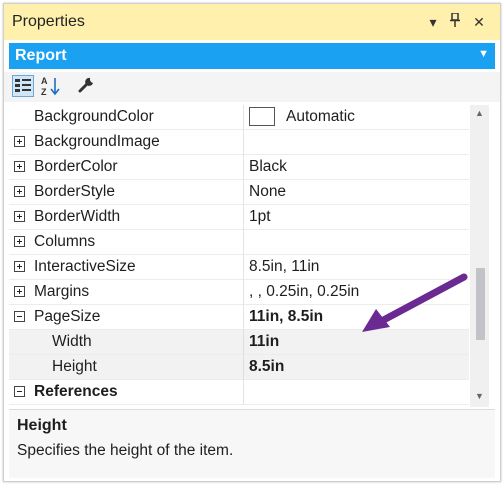  What do you see at coordinates (41, 55) in the screenshot?
I see `selected-object-name: Report` at bounding box center [41, 55].